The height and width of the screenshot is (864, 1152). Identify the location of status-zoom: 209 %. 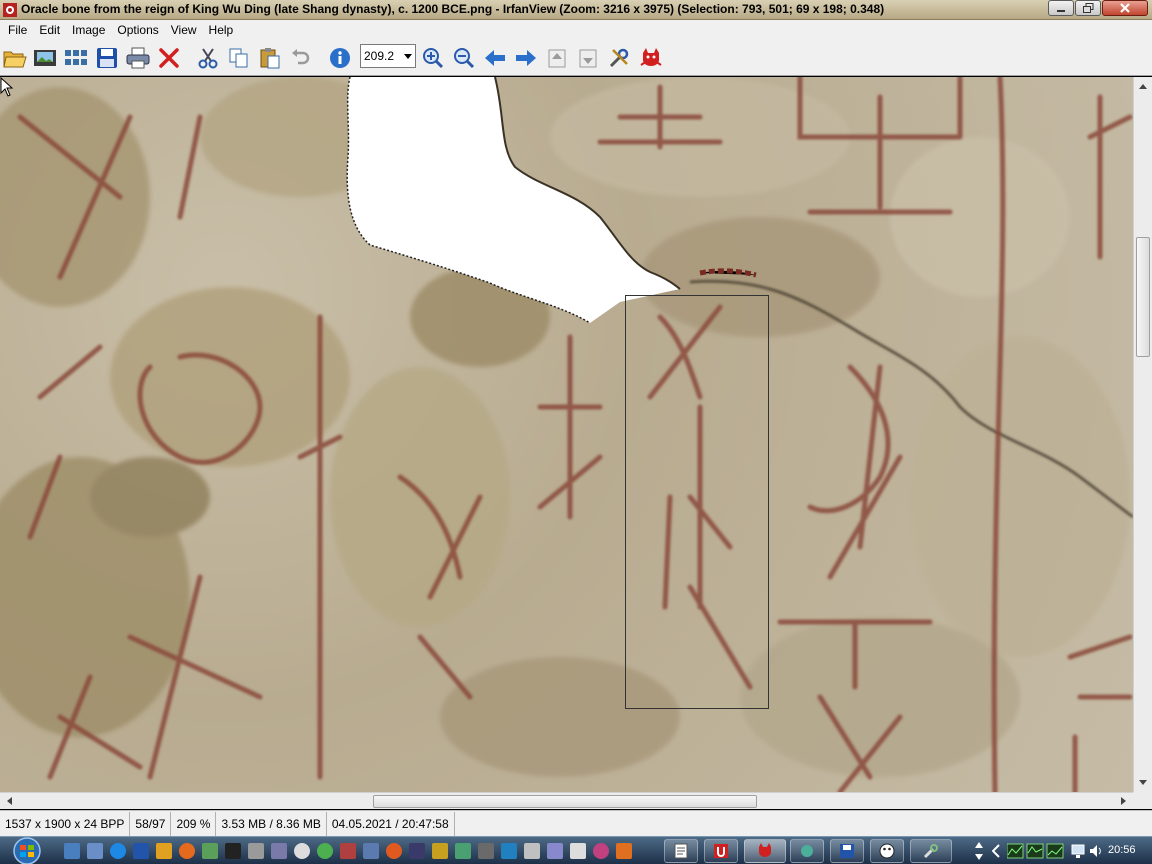
(194, 823).